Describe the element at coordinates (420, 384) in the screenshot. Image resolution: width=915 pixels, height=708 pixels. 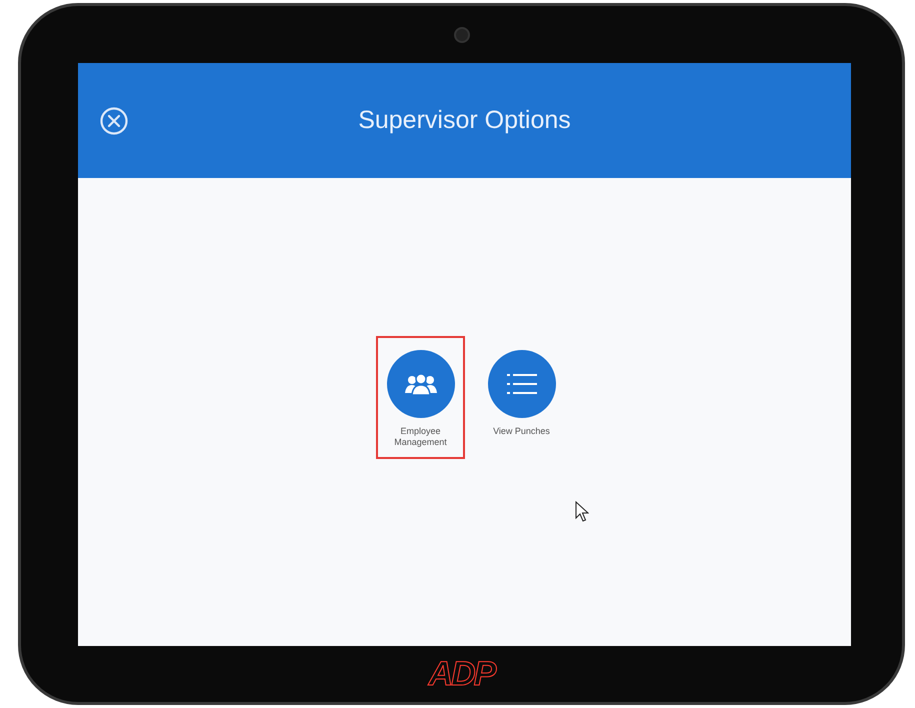
I see `people-icon` at that location.